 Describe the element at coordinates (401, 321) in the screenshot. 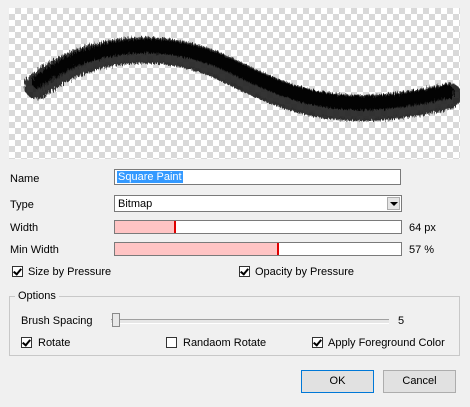

I see `brush-spacing-value: 5` at that location.